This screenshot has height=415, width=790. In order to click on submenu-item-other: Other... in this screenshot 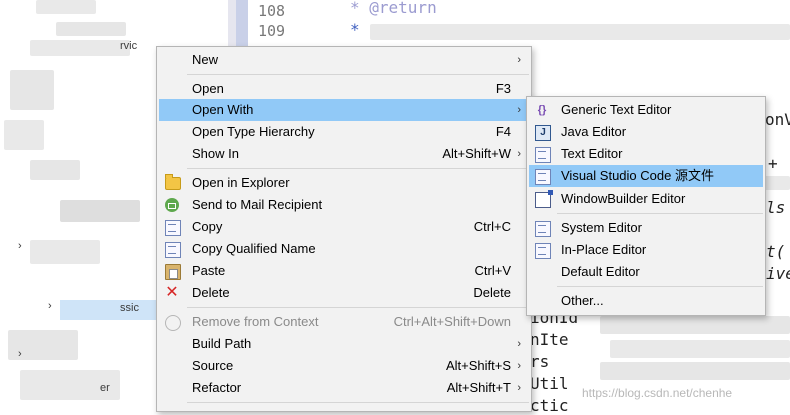, I will do `click(646, 301)`.